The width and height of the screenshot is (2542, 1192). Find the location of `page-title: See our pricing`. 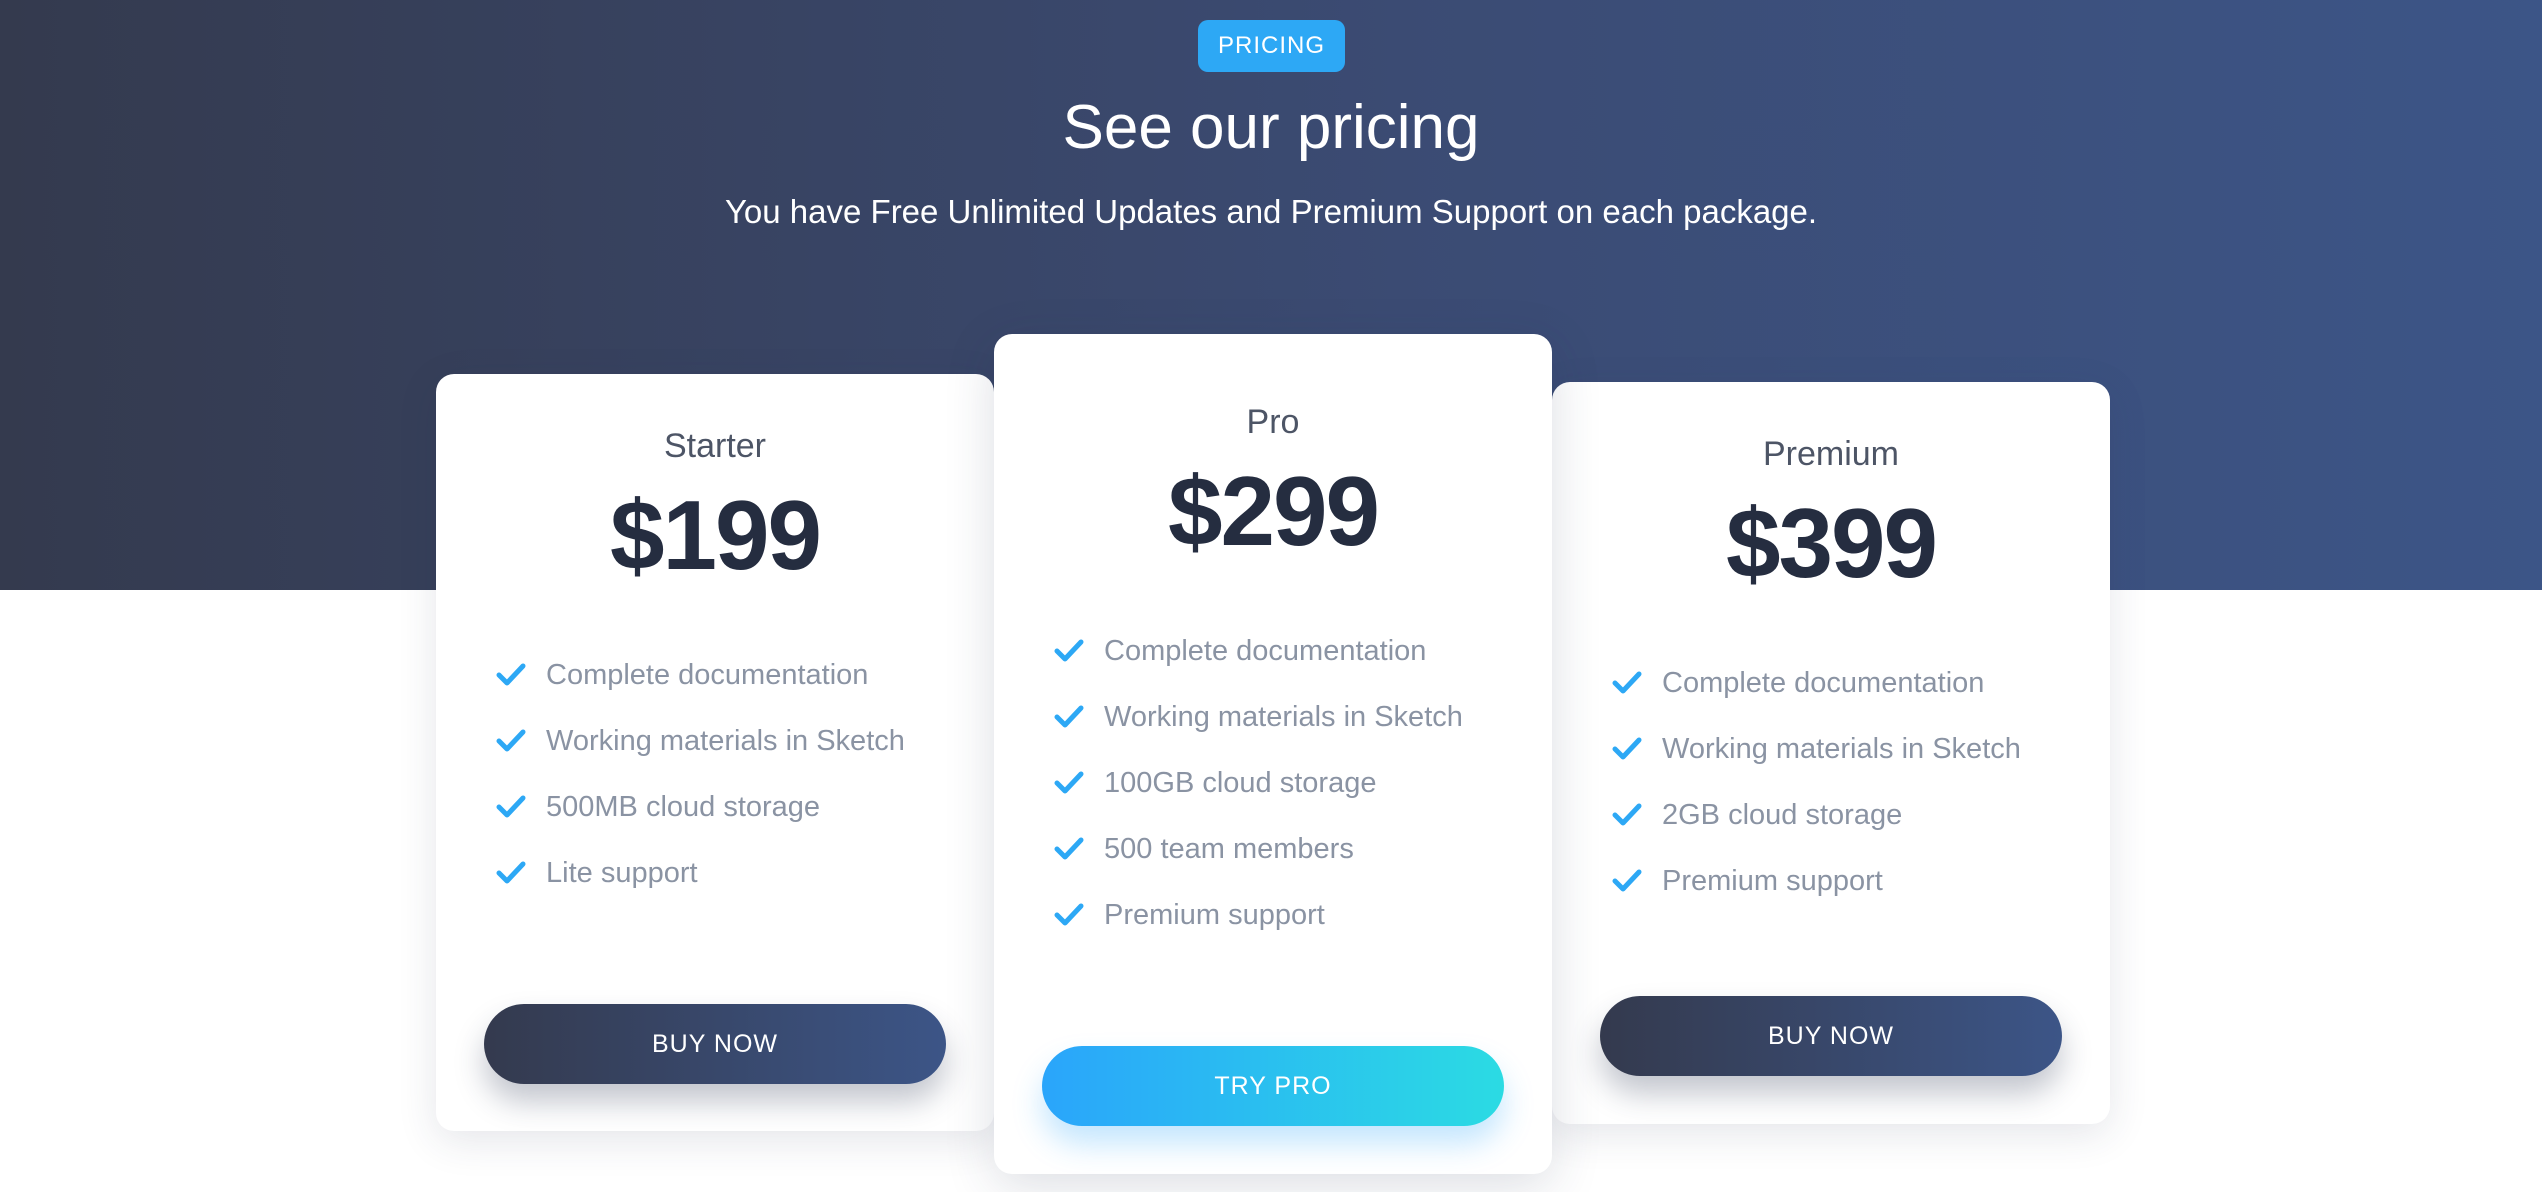

page-title: See our pricing is located at coordinates (1271, 127).